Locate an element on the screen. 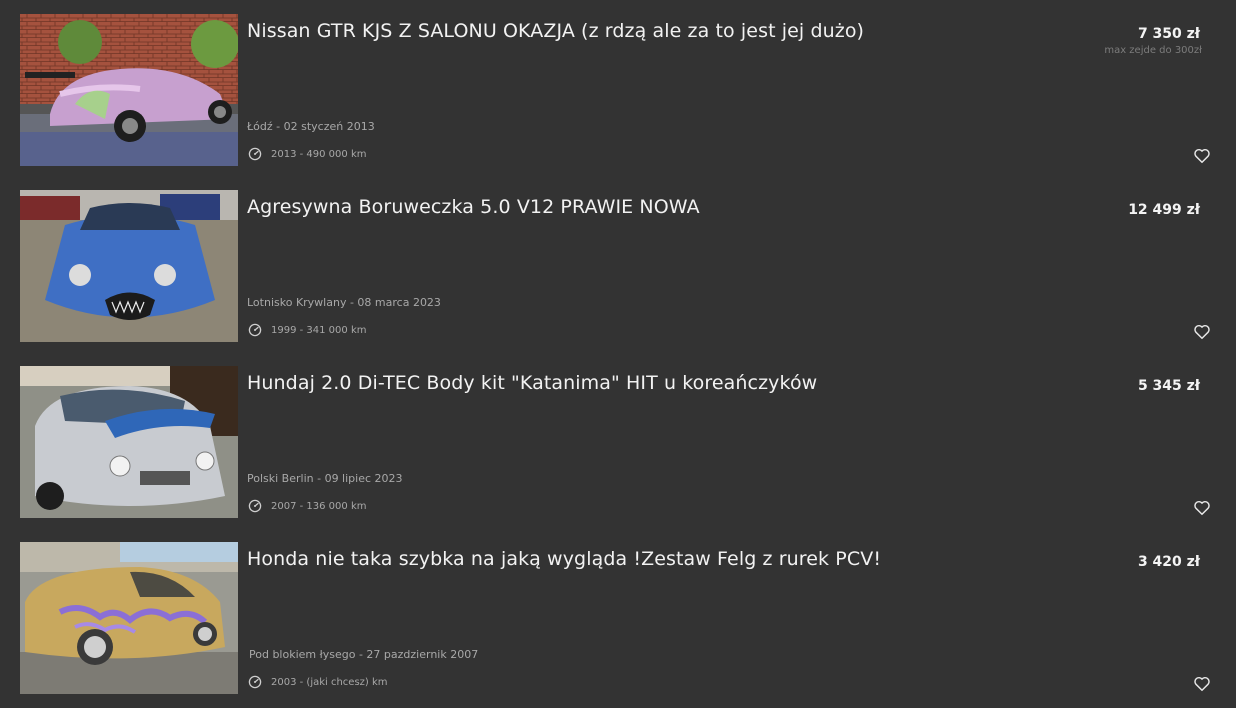 The width and height of the screenshot is (1236, 708). car-photo-gold-sedan is located at coordinates (129, 618).